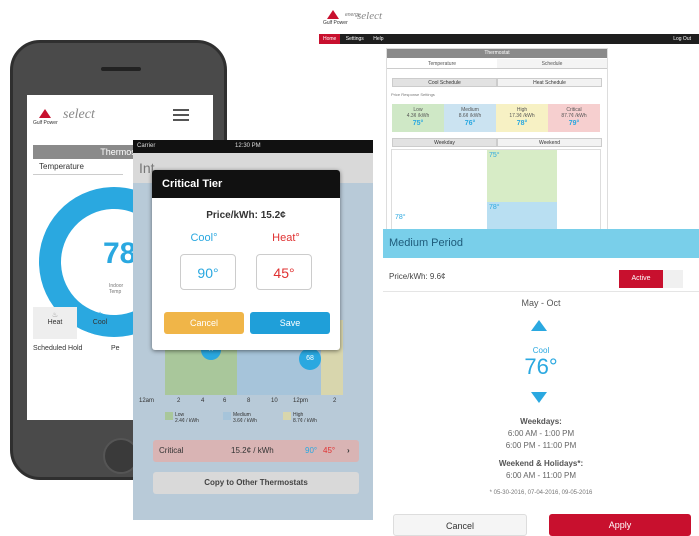  Describe the element at coordinates (682, 39) in the screenshot. I see `nav-logout-link: Log Out` at that location.